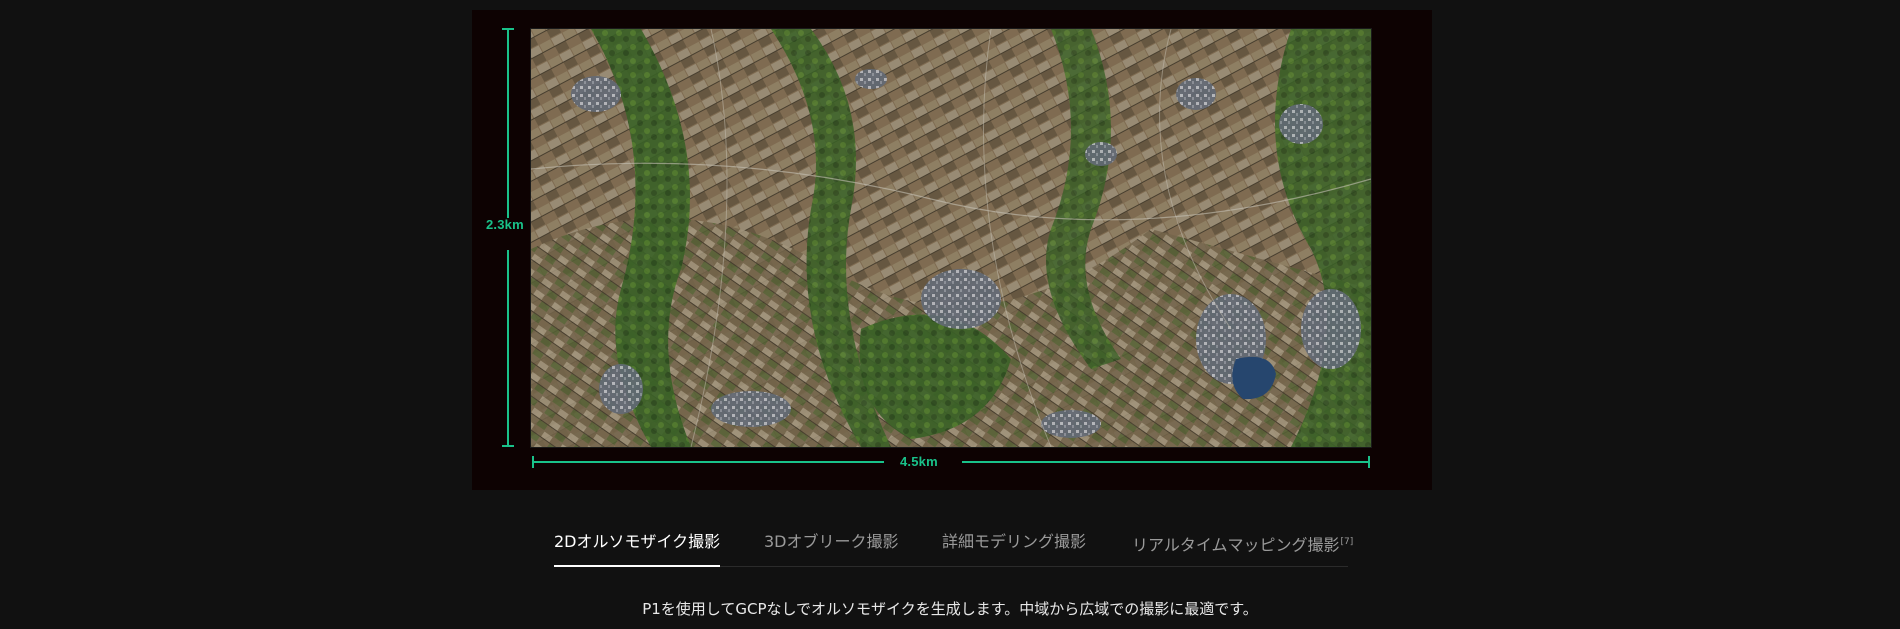 The width and height of the screenshot is (1900, 629). Describe the element at coordinates (508, 446) in the screenshot. I see `height-dimension-bottom-cap` at that location.